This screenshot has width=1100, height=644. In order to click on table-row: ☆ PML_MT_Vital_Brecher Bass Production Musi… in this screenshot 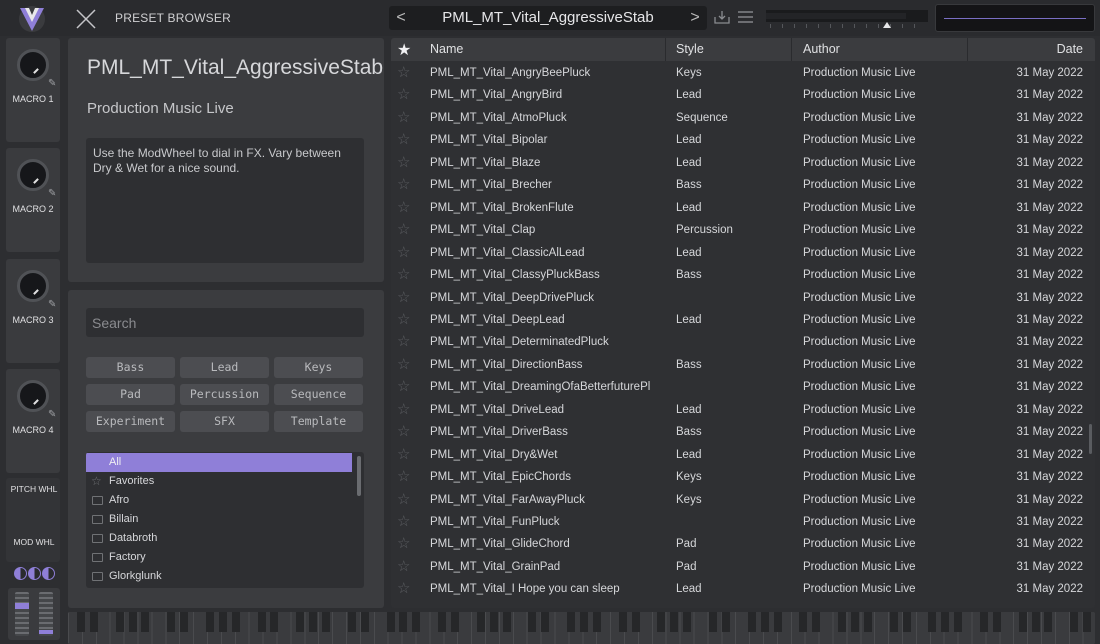, I will do `click(743, 185)`.